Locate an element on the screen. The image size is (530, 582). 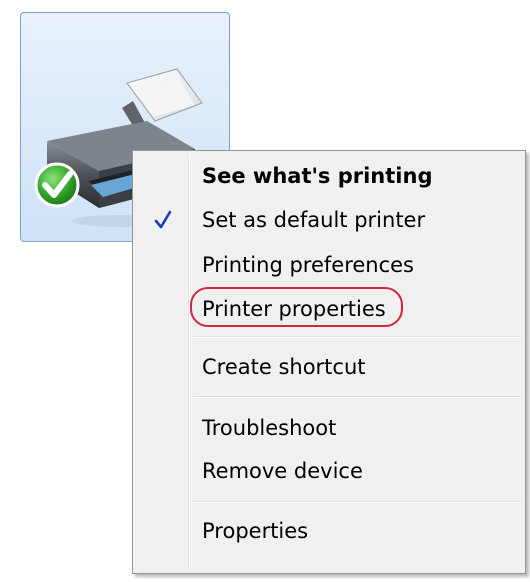
menu-item-see-whats-printing: See what's printing is located at coordinates (329, 176).